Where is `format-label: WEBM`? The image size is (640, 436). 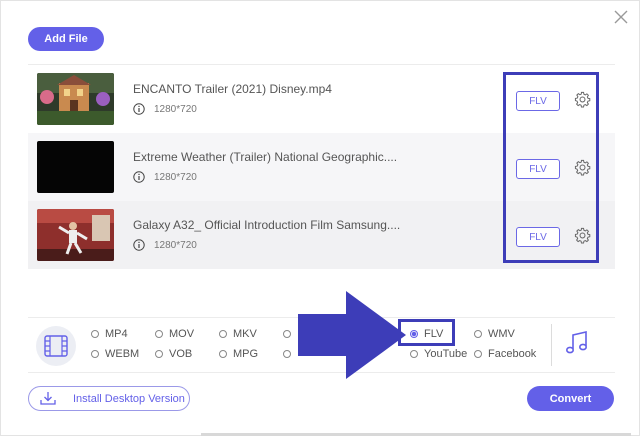 format-label: WEBM is located at coordinates (122, 354).